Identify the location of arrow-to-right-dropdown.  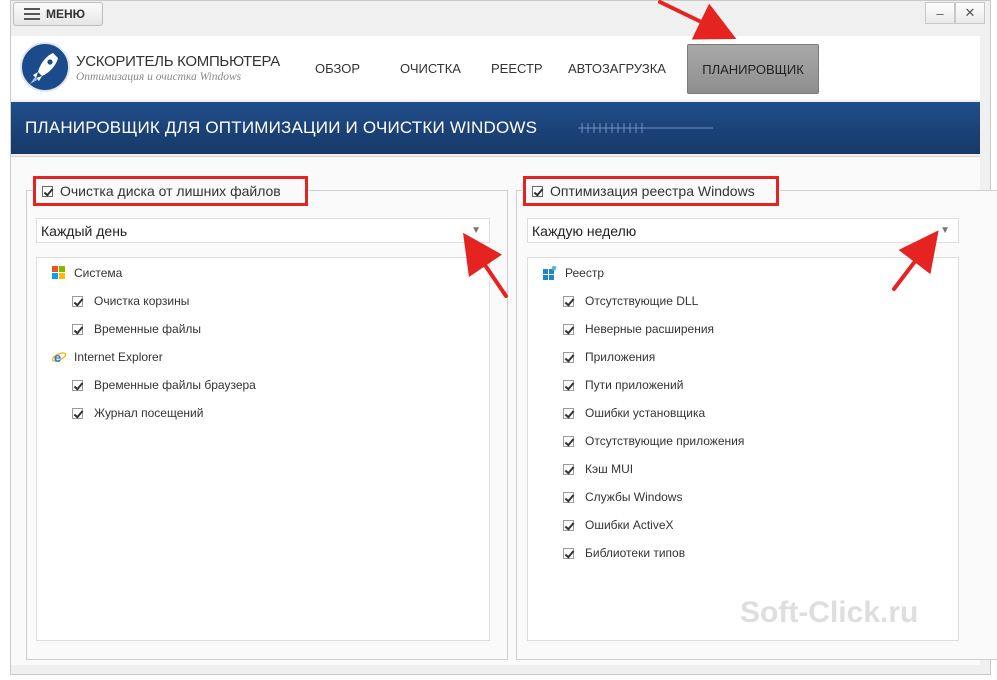
(915, 260).